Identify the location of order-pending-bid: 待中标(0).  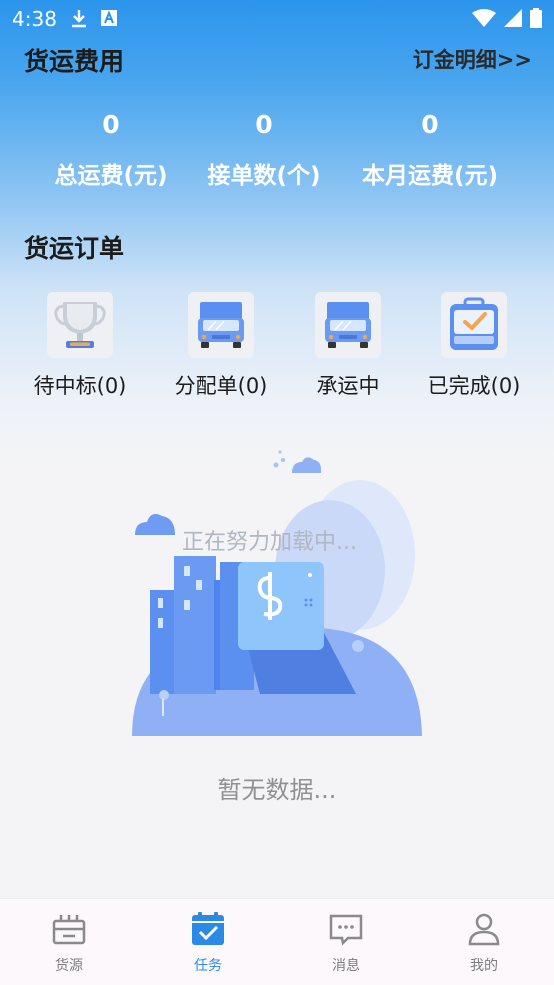
(80, 346).